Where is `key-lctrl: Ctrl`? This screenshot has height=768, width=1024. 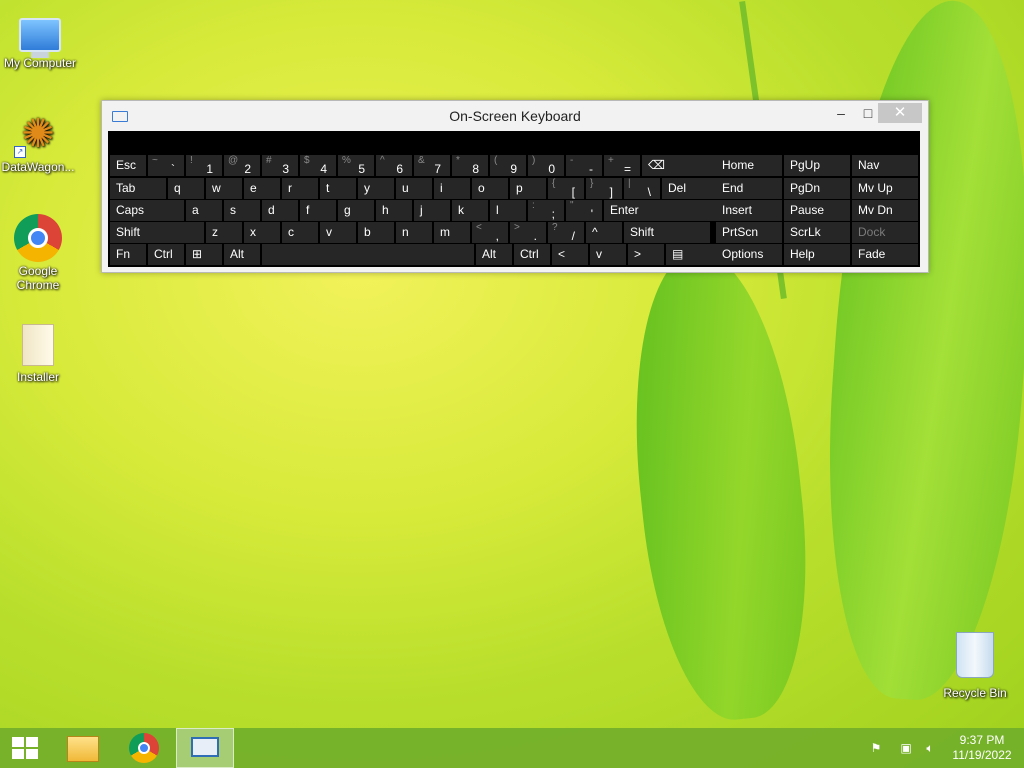
key-lctrl: Ctrl is located at coordinates (166, 254).